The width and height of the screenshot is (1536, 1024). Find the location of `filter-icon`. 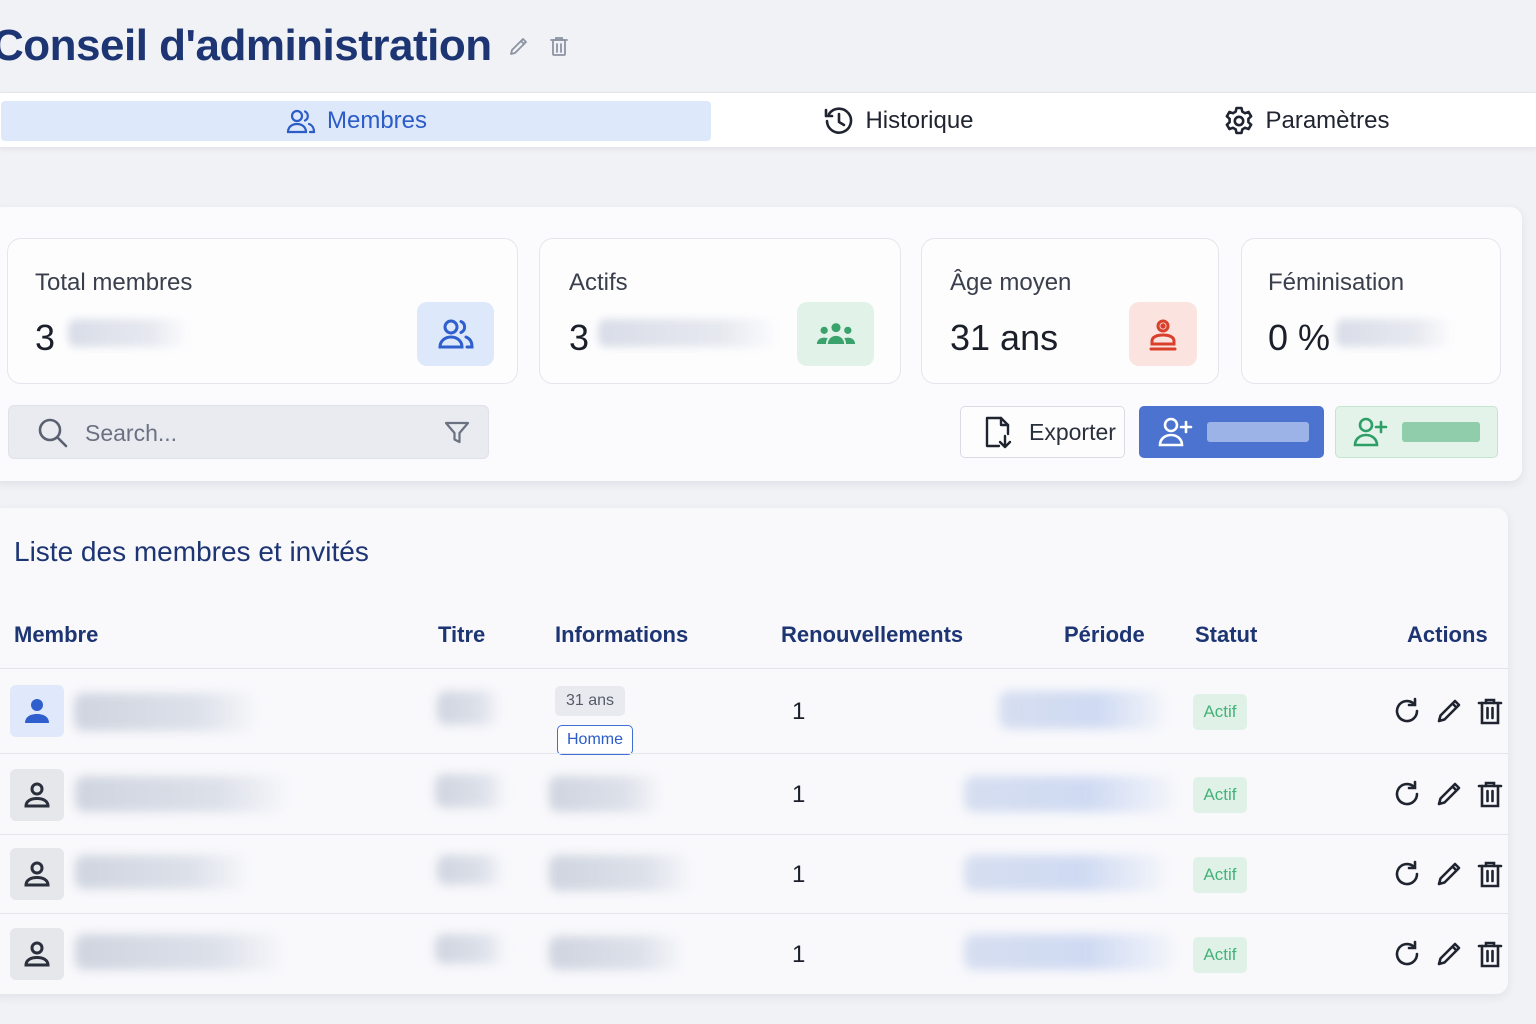

filter-icon is located at coordinates (457, 433).